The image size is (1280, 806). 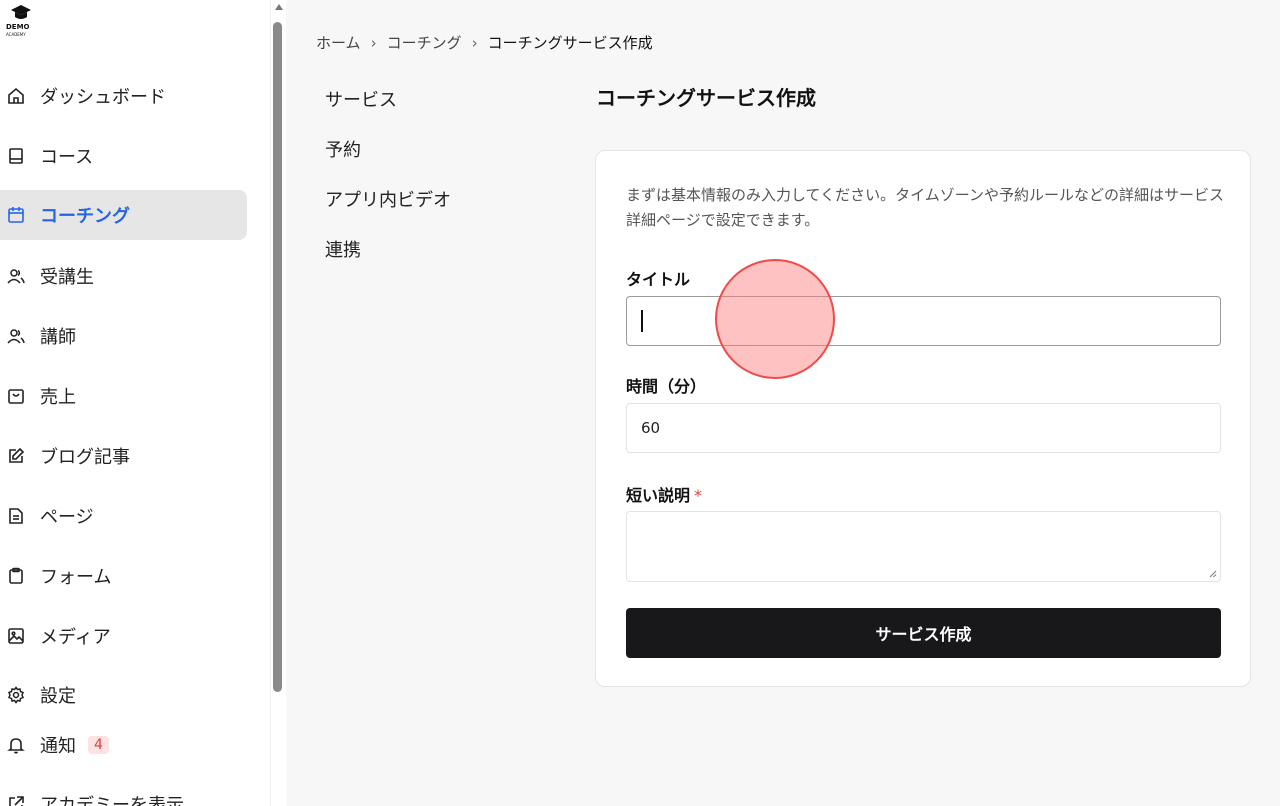 What do you see at coordinates (123, 396) in the screenshot?
I see `sidebar-item-sales: 売上` at bounding box center [123, 396].